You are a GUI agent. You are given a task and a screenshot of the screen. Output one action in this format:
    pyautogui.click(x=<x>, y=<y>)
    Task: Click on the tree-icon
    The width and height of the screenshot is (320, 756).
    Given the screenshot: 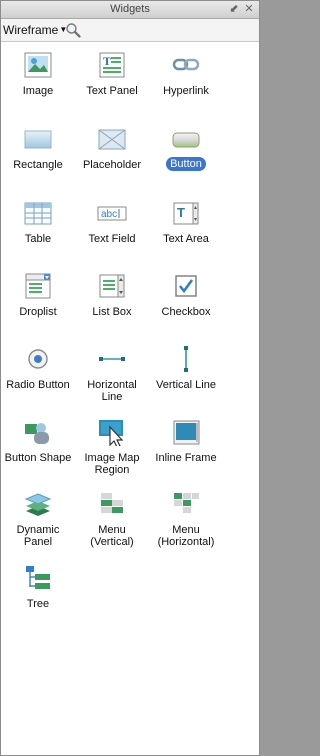 What is the action you would take?
    pyautogui.click(x=38, y=577)
    